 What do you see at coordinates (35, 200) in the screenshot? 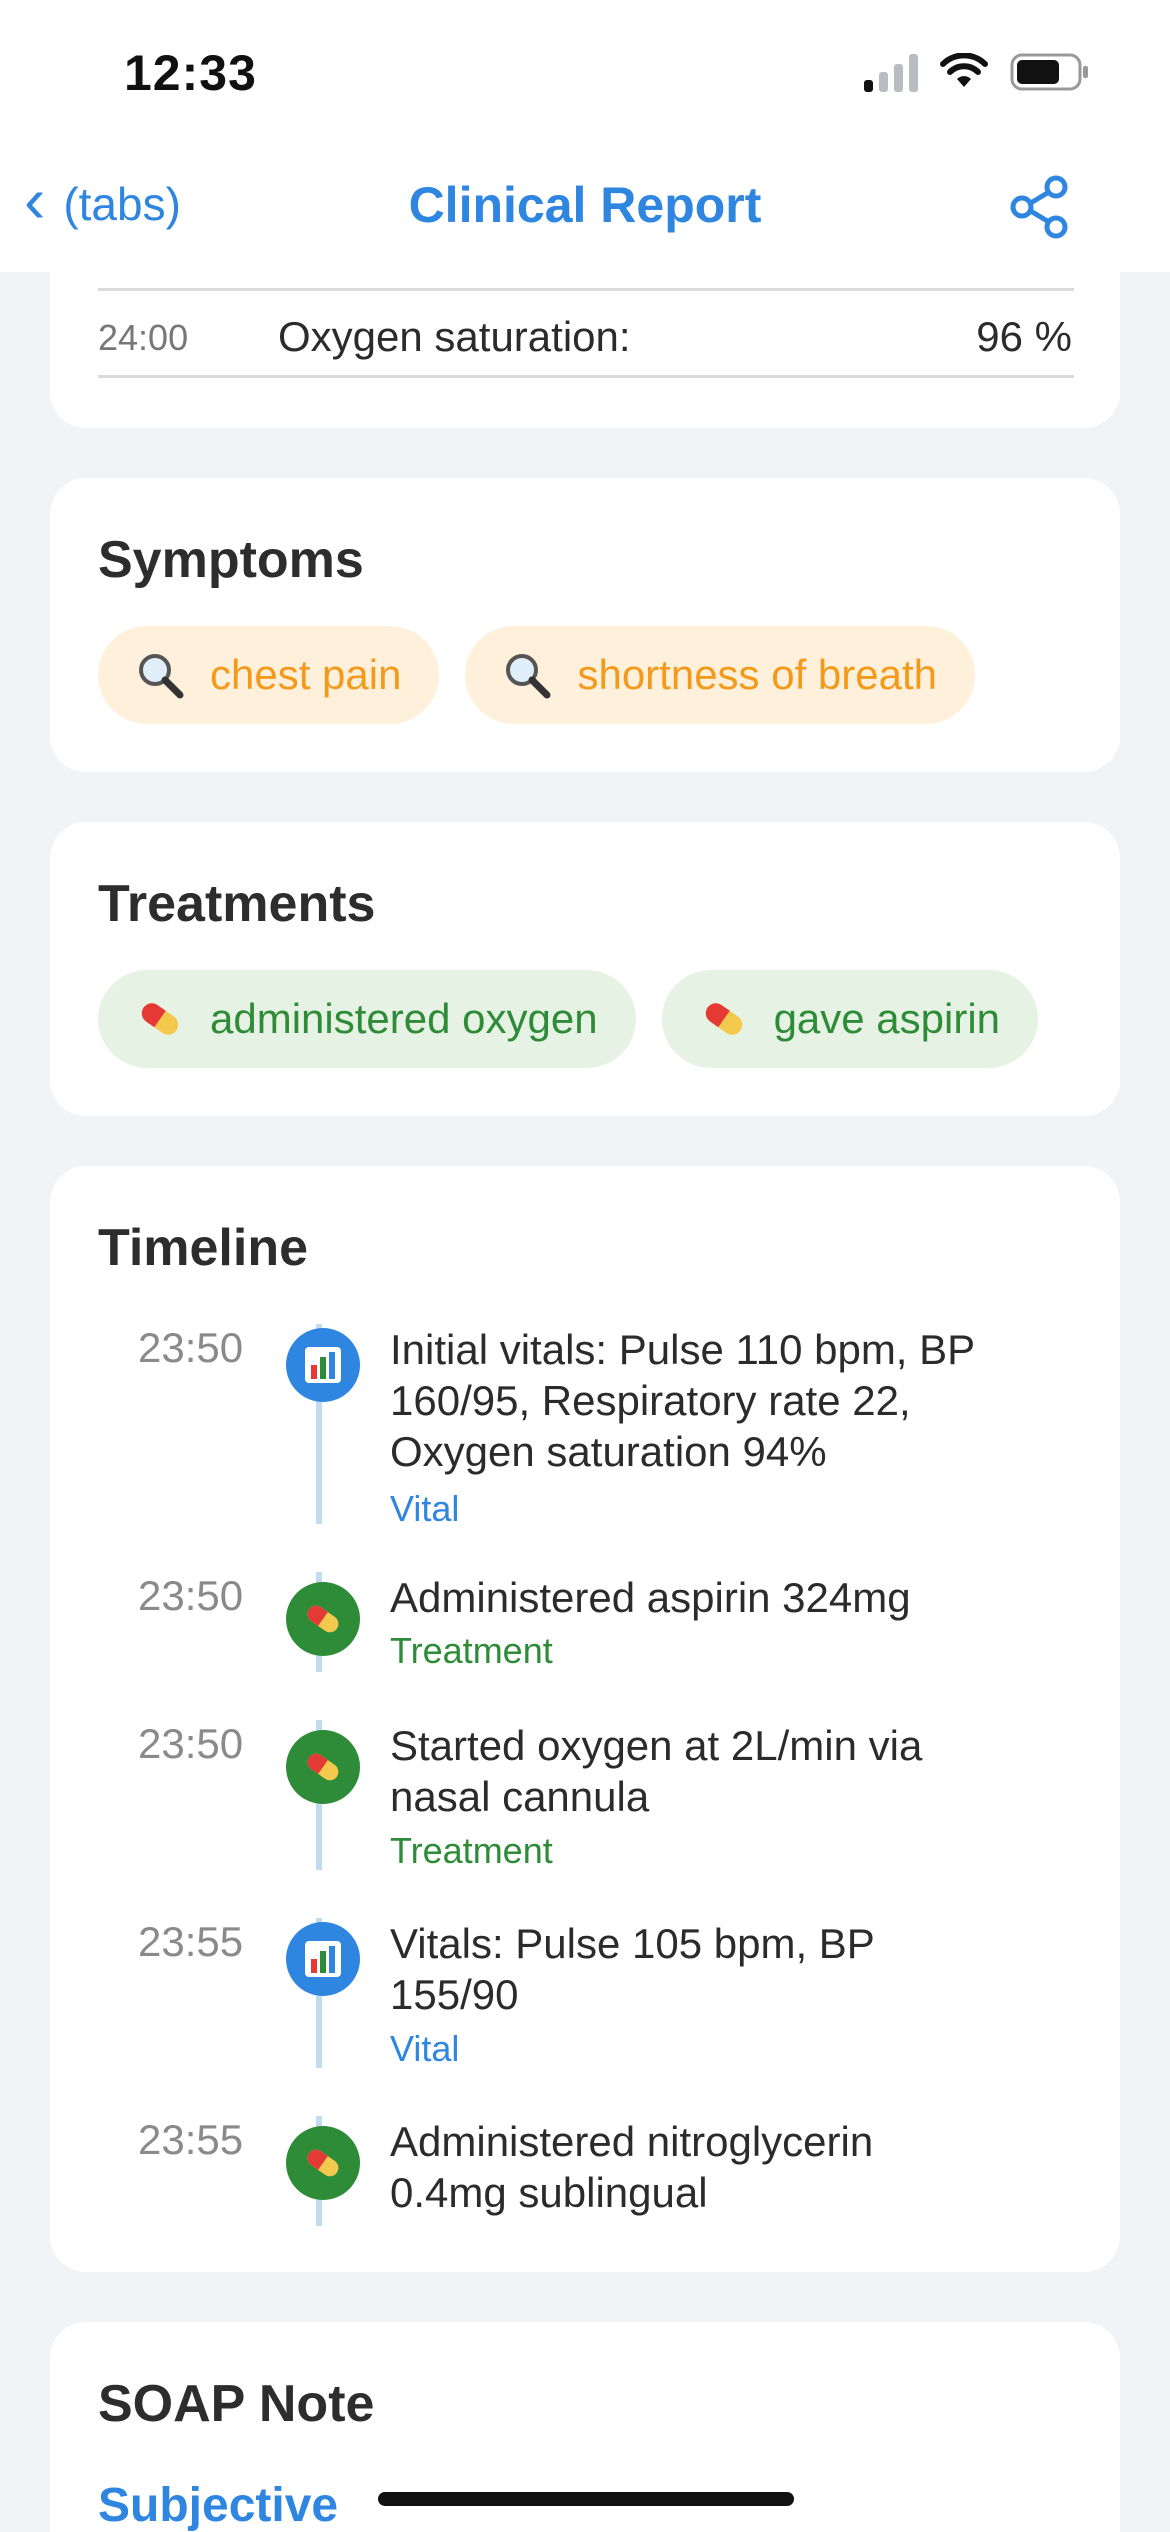
I see `chevron-left-icon: ‹` at bounding box center [35, 200].